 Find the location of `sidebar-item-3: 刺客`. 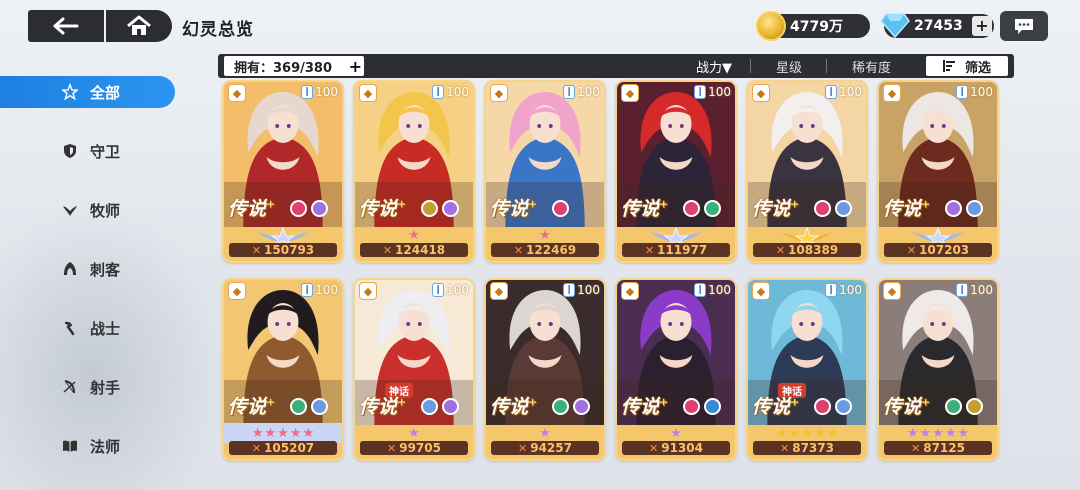

sidebar-item-3: 刺客 is located at coordinates (90, 269).